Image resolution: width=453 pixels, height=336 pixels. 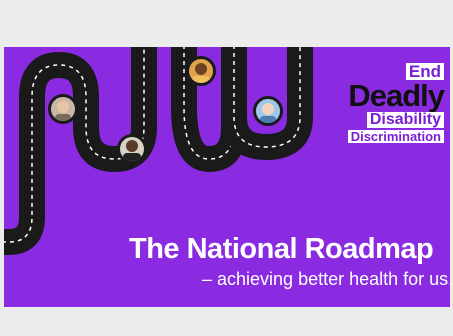 What do you see at coordinates (326, 279) in the screenshot?
I see `subline: – achieving better health for us.` at bounding box center [326, 279].